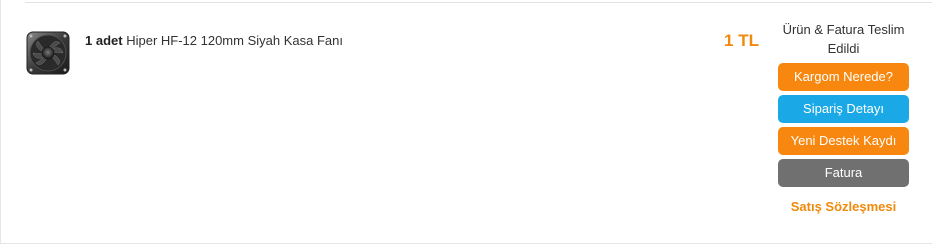  I want to click on product-title: 1 adet Hiper HF-12 120mm Siyah Kasa Fanı, so click(214, 40).